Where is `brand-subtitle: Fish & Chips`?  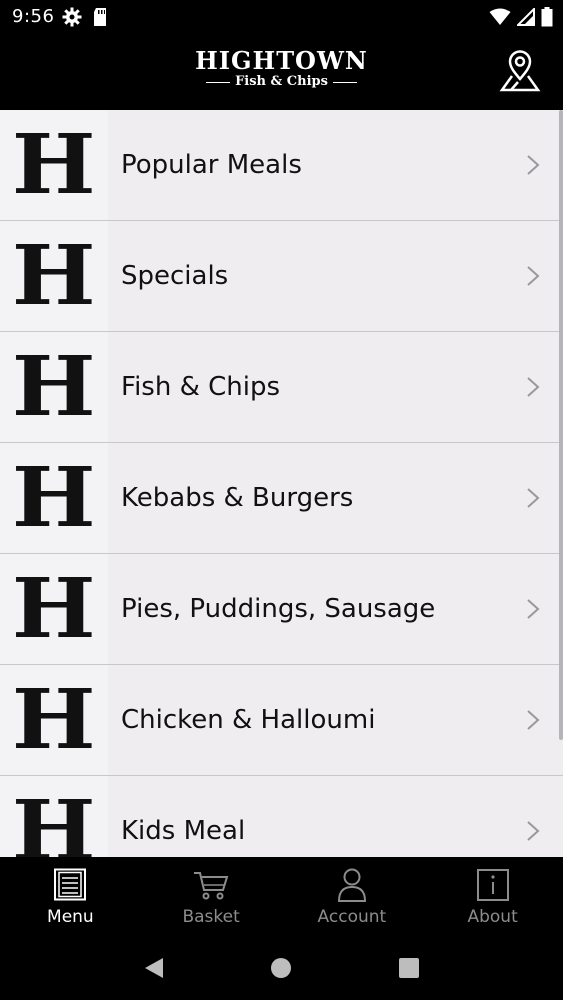 brand-subtitle: Fish & Chips is located at coordinates (281, 81).